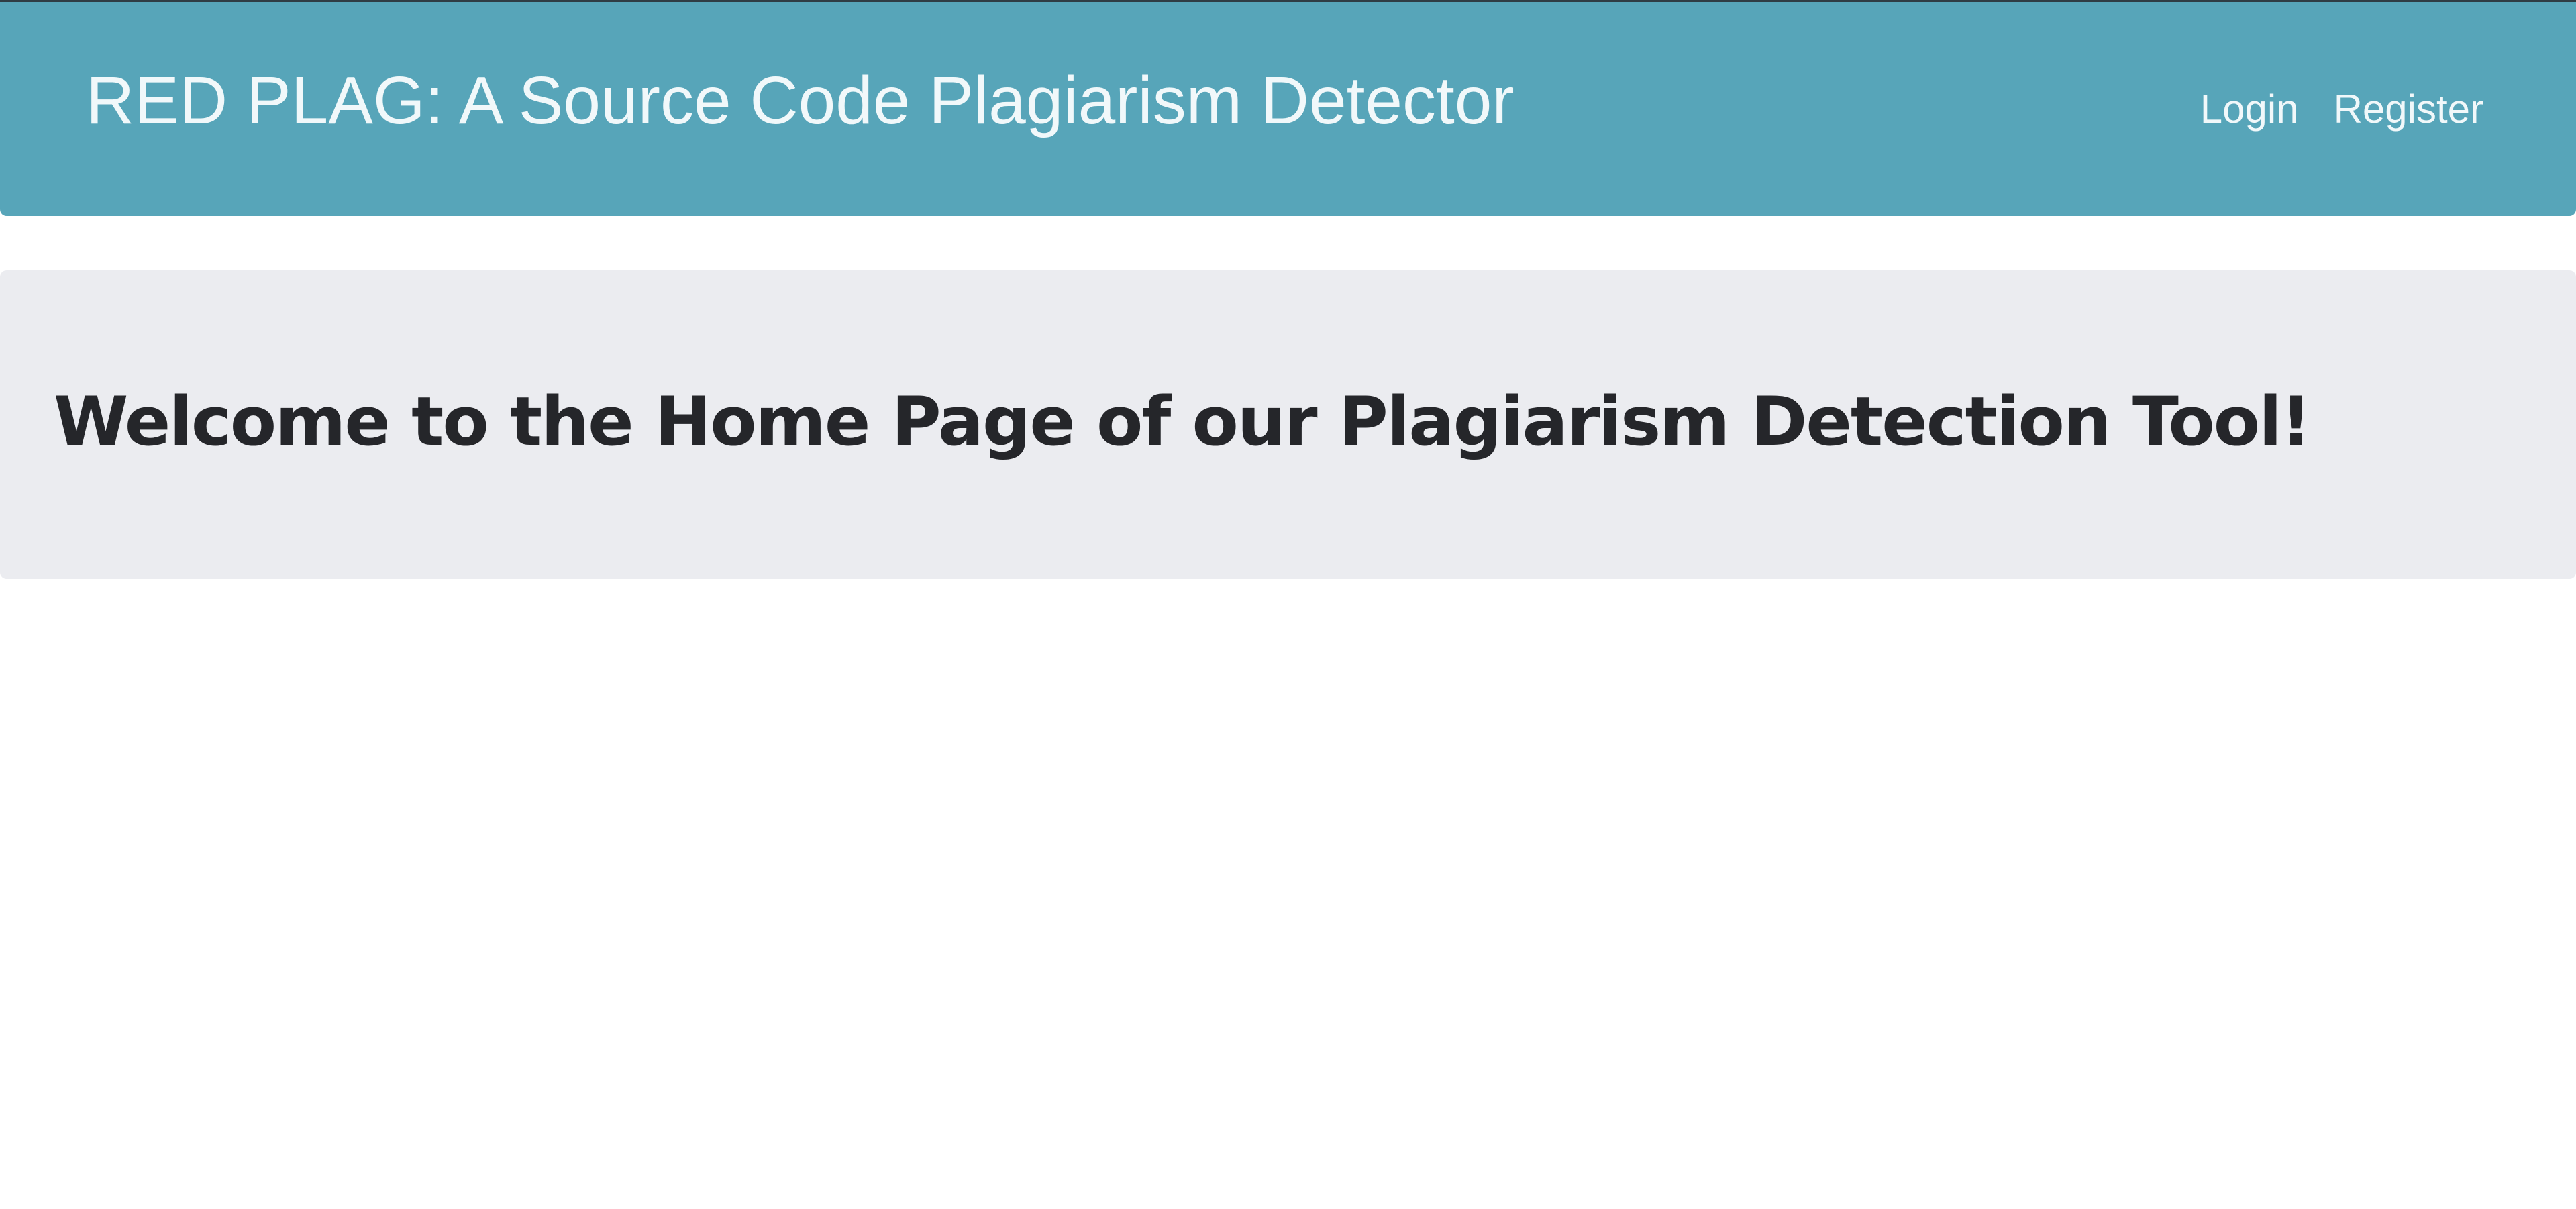  I want to click on auth-nav-links: Login Register, so click(2341, 109).